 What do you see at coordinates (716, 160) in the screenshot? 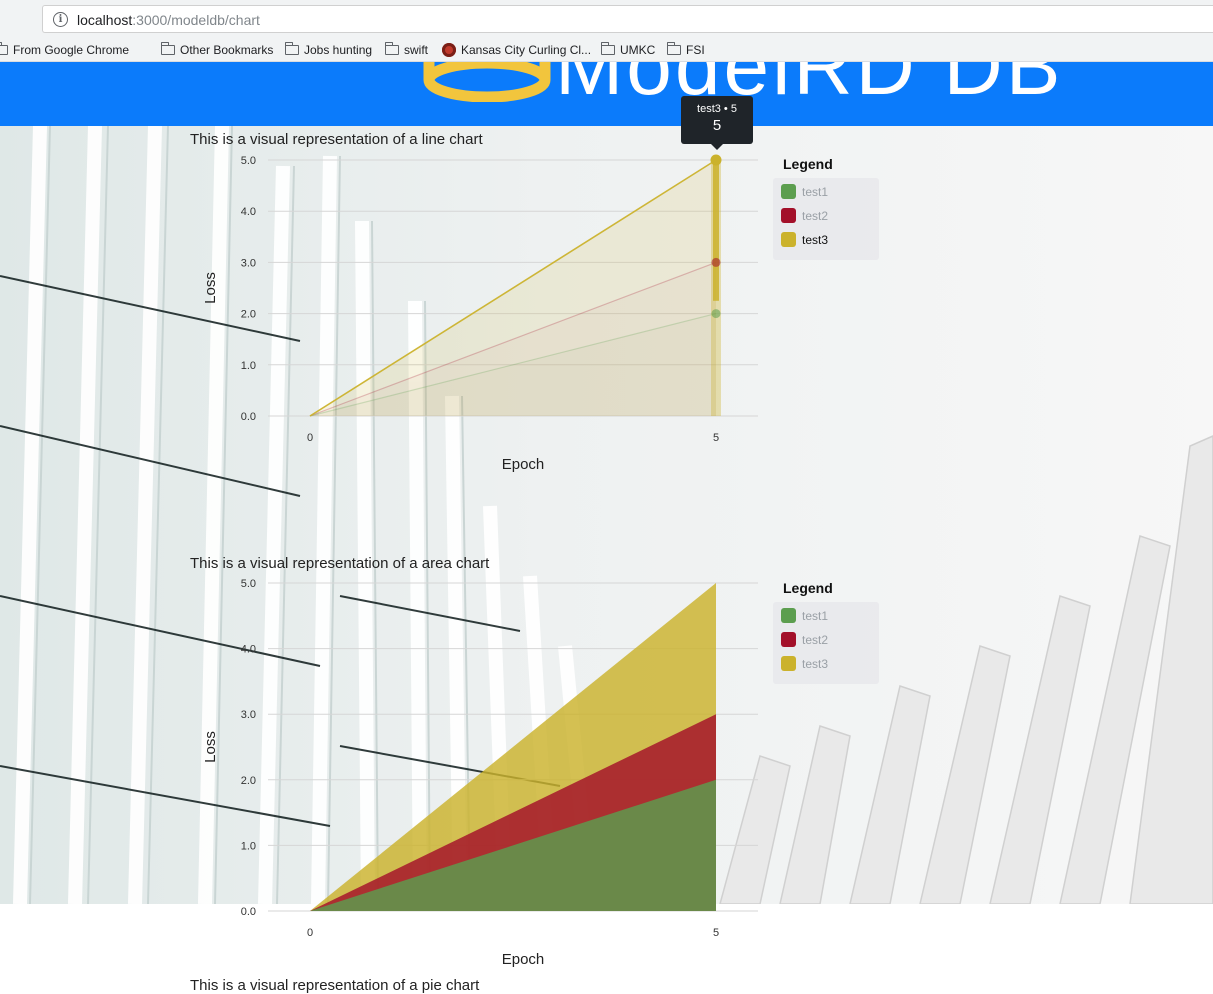
I see `data-point-test3` at bounding box center [716, 160].